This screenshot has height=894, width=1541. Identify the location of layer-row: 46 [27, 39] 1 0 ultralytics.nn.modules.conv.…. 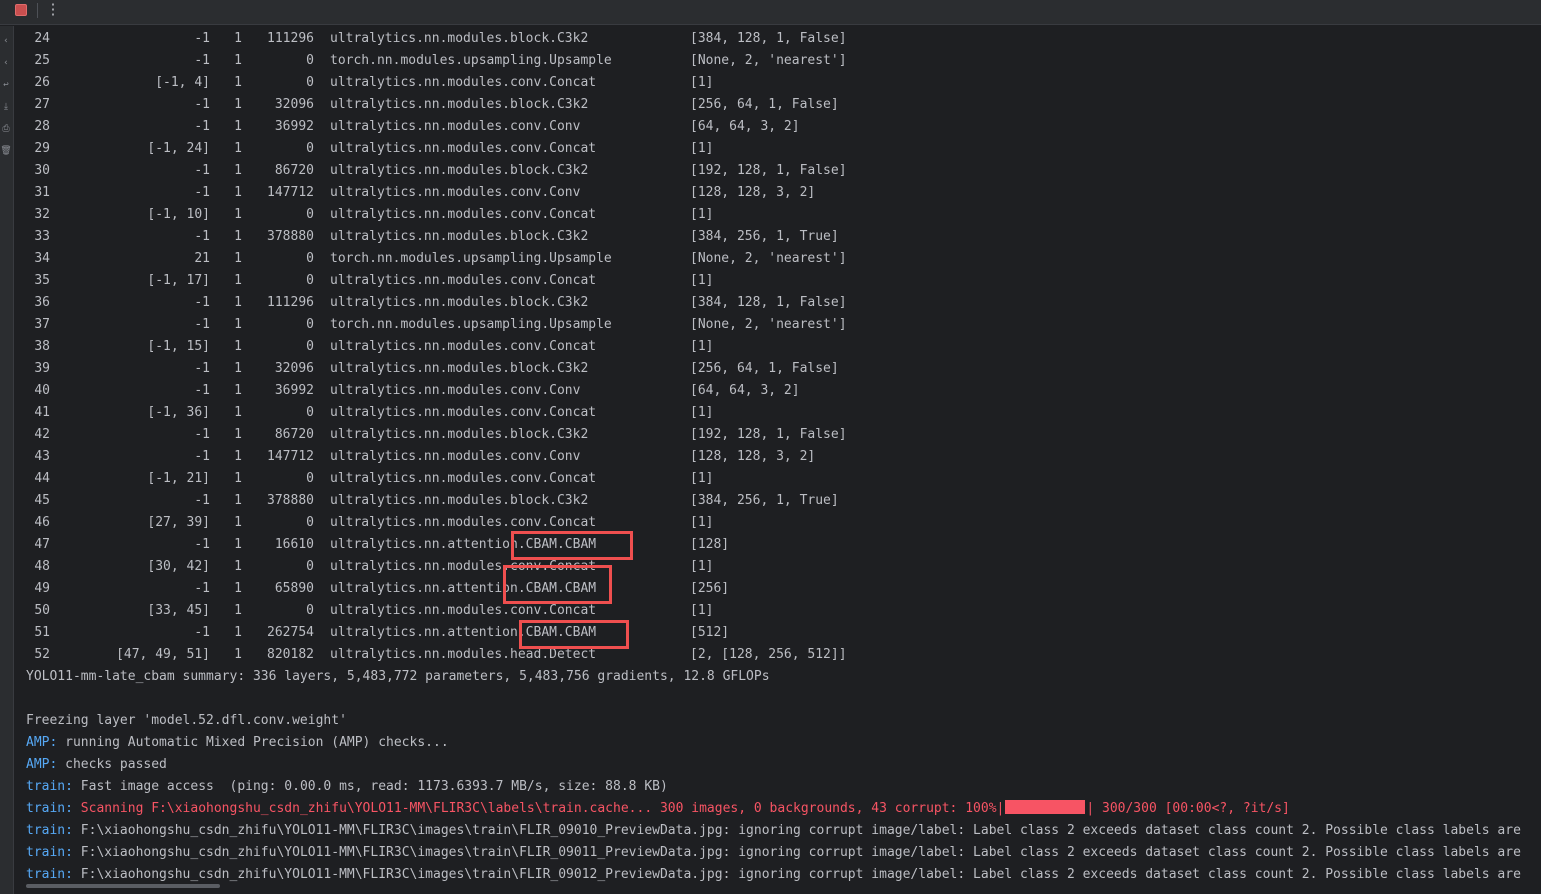
(783, 523).